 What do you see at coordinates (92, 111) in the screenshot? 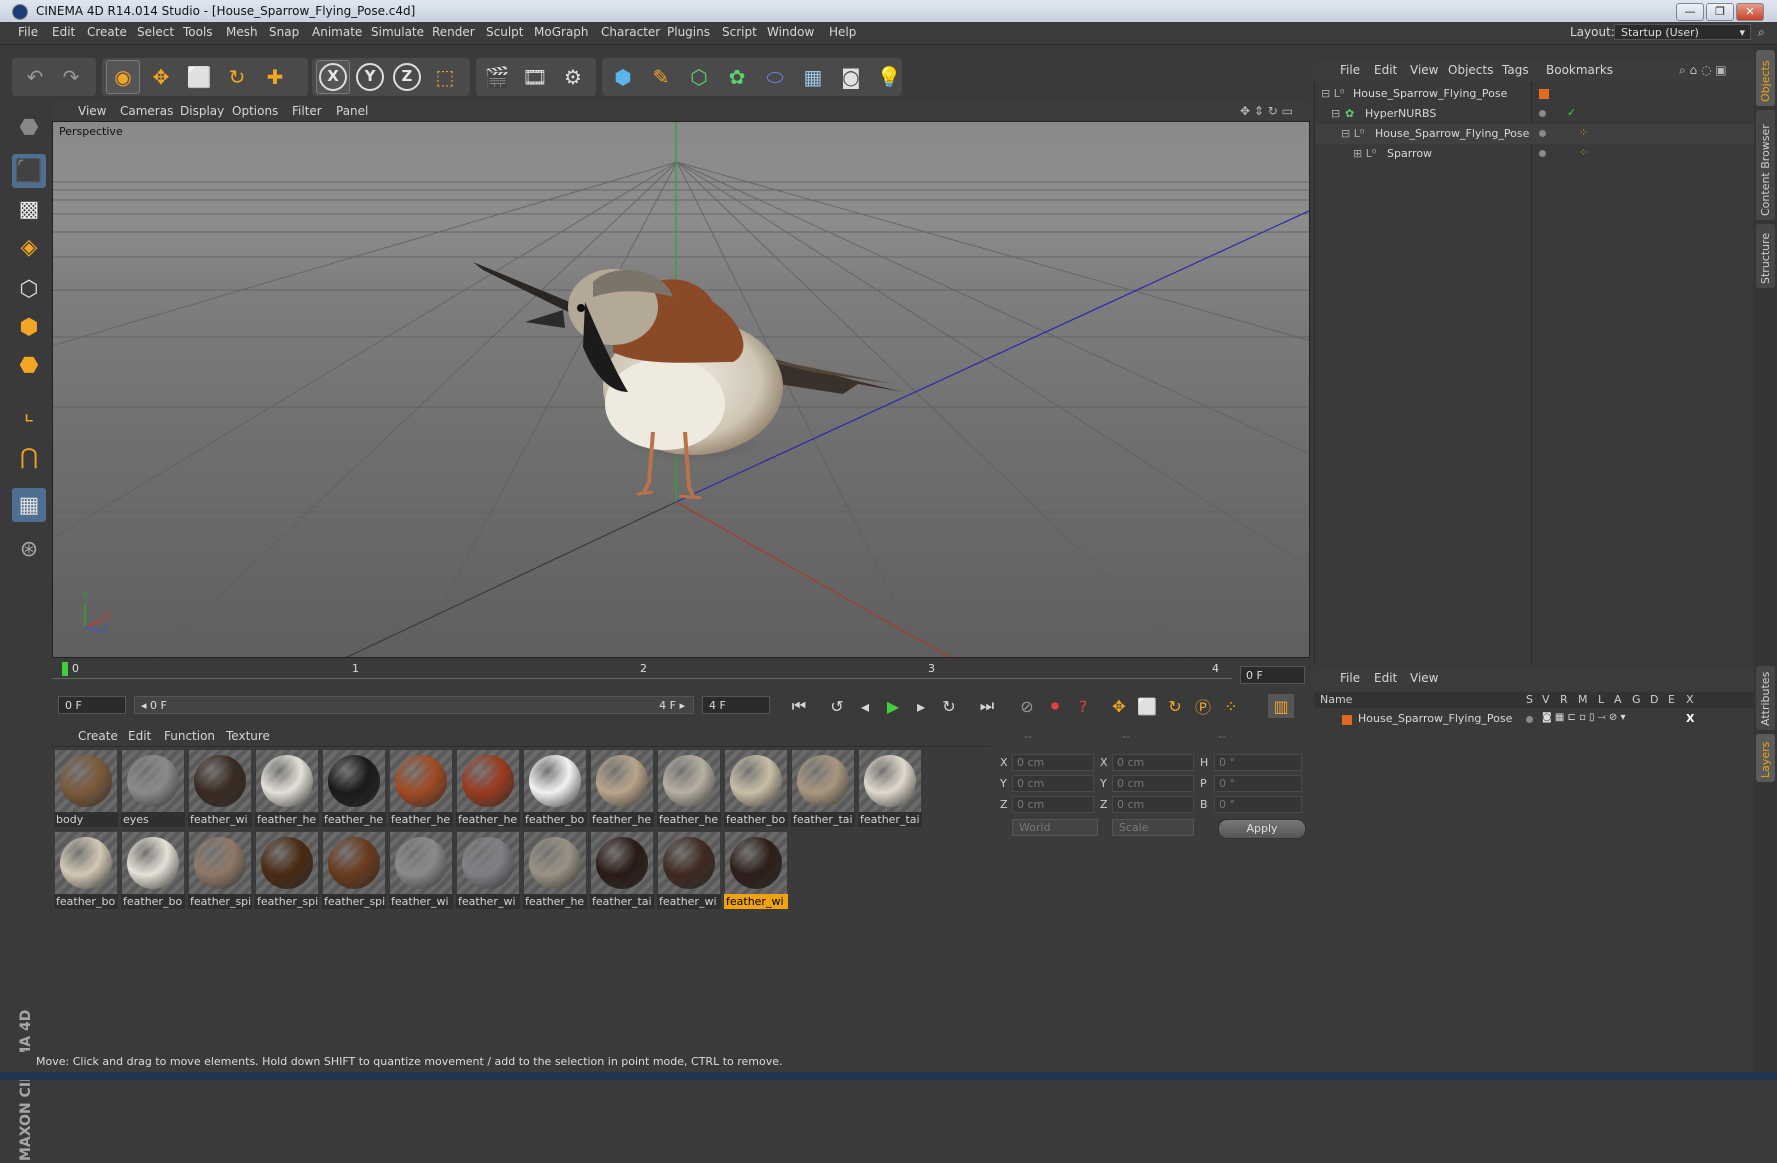
I see `viewport-menu-view: View` at bounding box center [92, 111].